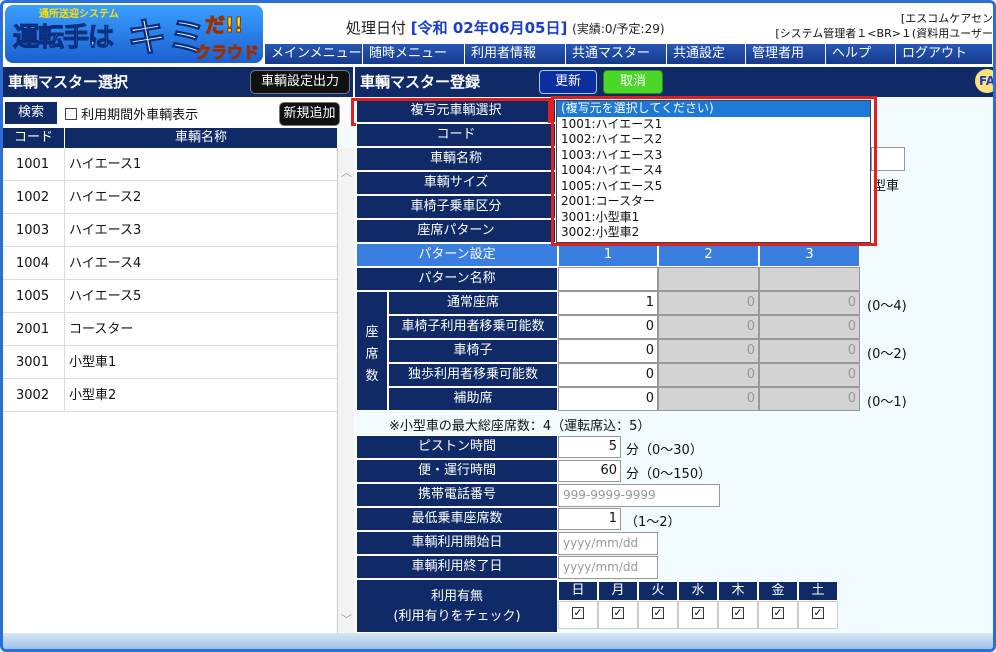 This screenshot has height=652, width=996. I want to click on dropdown-option: 1001:ハイエース1, so click(713, 125).